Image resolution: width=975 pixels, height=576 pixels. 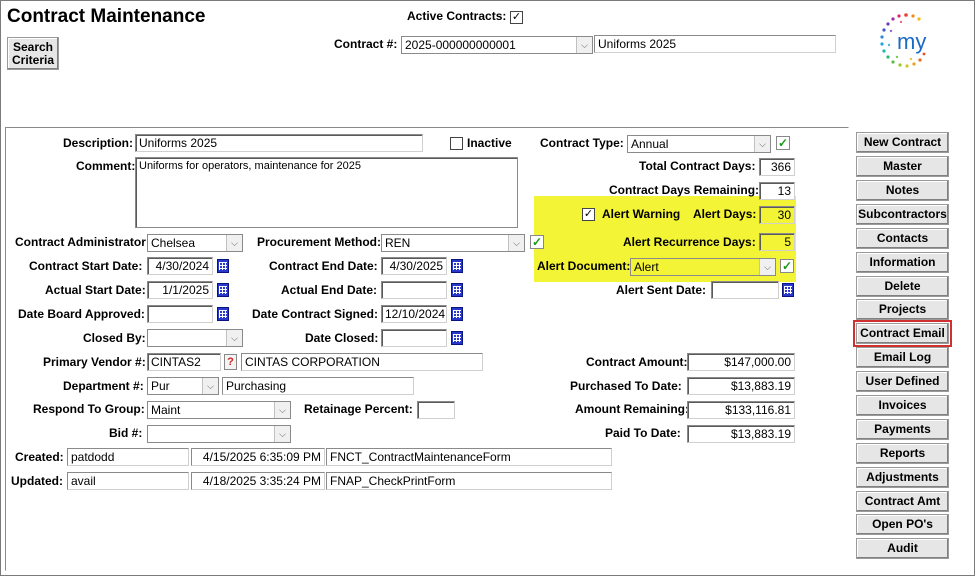 I want to click on contract-number-select: 2025-000000000001 ⌵, so click(x=497, y=45).